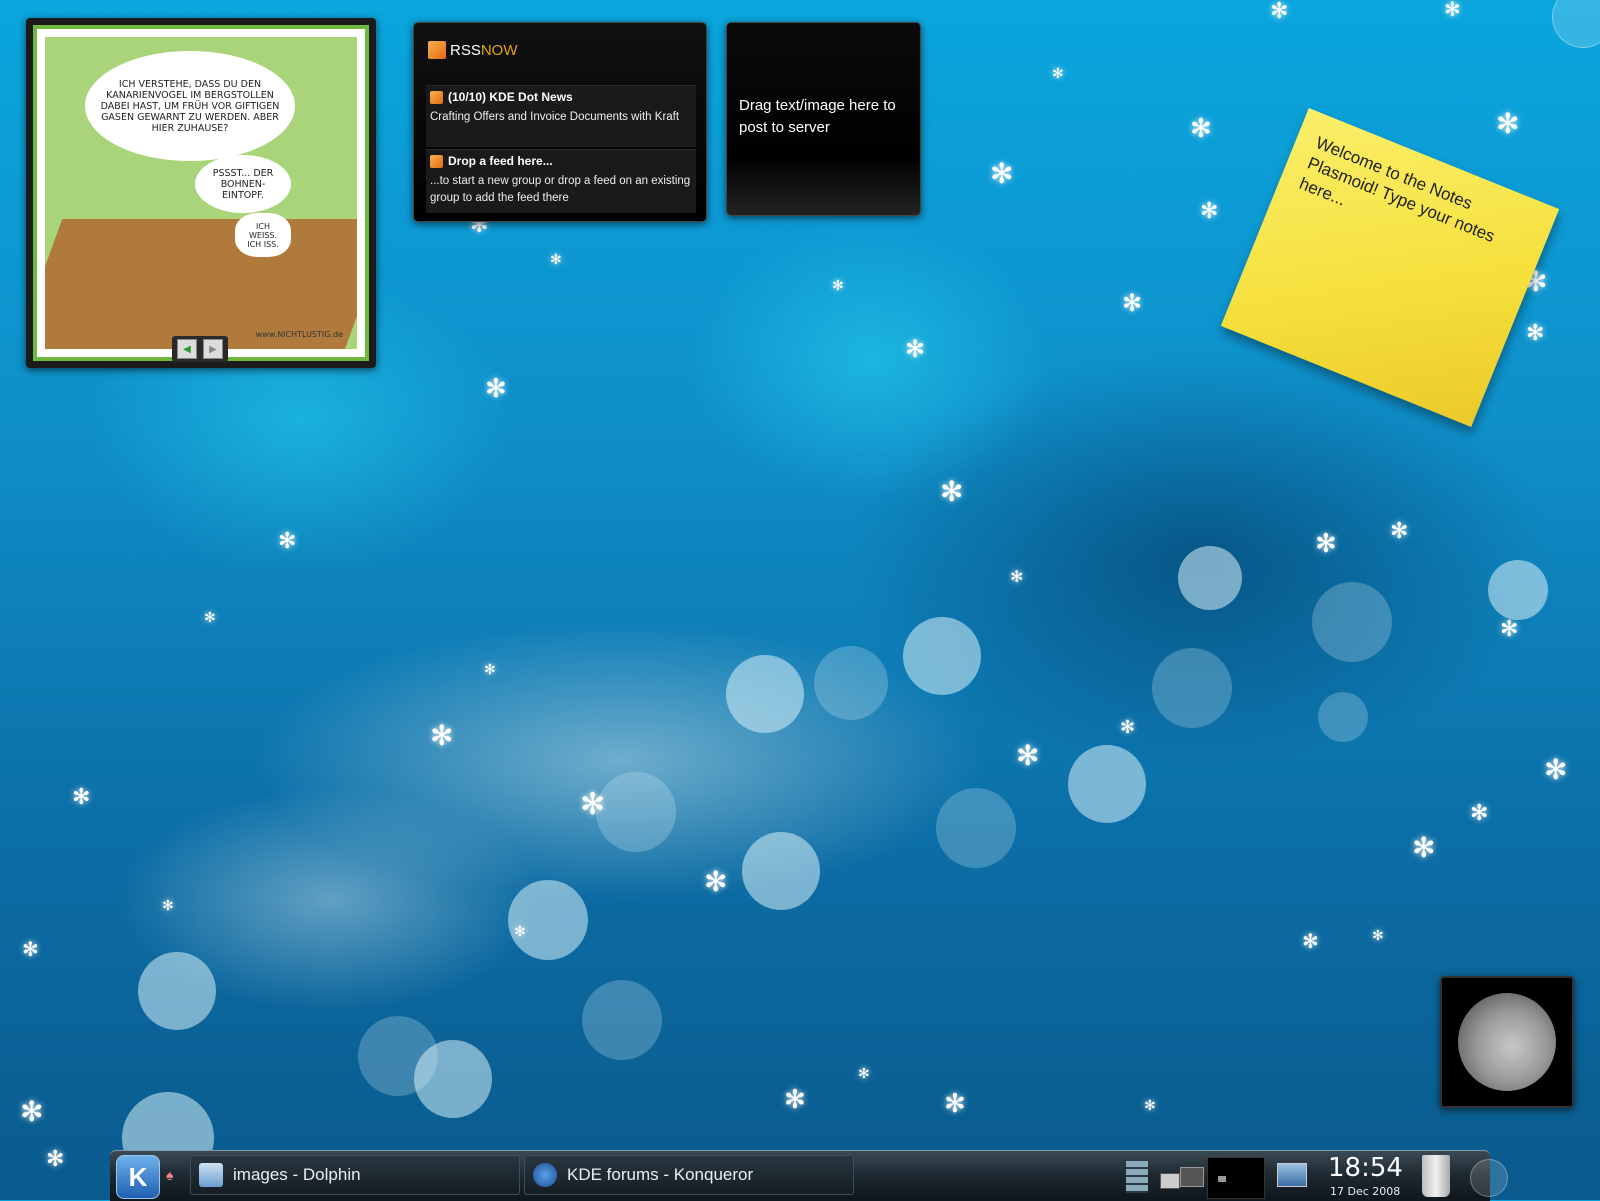 This screenshot has height=1201, width=1600. Describe the element at coordinates (187, 349) in the screenshot. I see `arrow-left-icon: ◀` at that location.